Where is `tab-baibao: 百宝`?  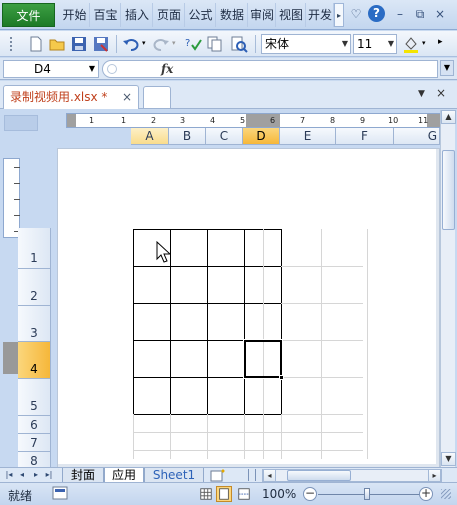
tab-baibao: 百宝 is located at coordinates (106, 15).